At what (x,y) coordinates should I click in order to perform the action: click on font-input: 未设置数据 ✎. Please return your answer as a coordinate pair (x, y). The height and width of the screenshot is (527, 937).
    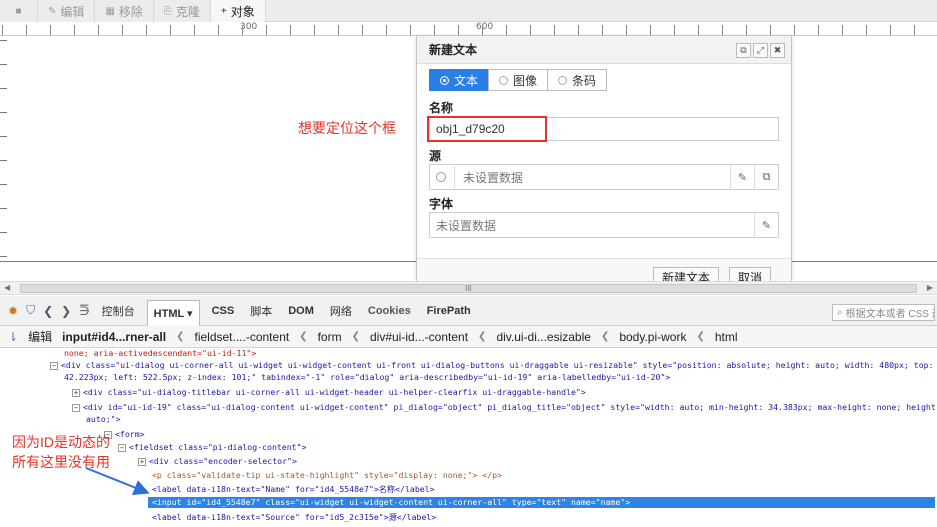
    Looking at the image, I should click on (604, 225).